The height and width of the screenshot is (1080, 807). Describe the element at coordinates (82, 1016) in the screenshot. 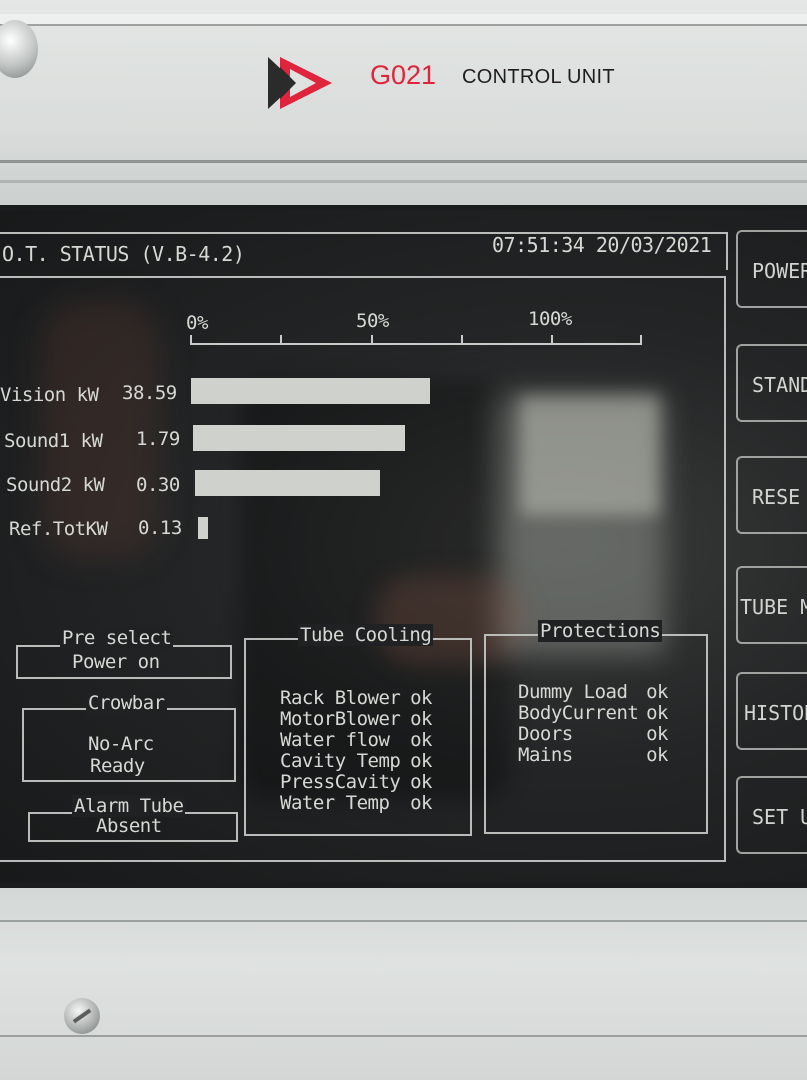

I see `screw-icon` at that location.